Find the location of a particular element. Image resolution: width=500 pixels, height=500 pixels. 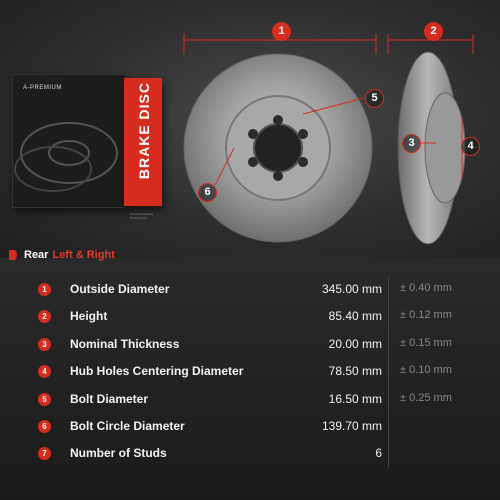

spec-row: 7 Number of Studs 6 is located at coordinates (250, 454).